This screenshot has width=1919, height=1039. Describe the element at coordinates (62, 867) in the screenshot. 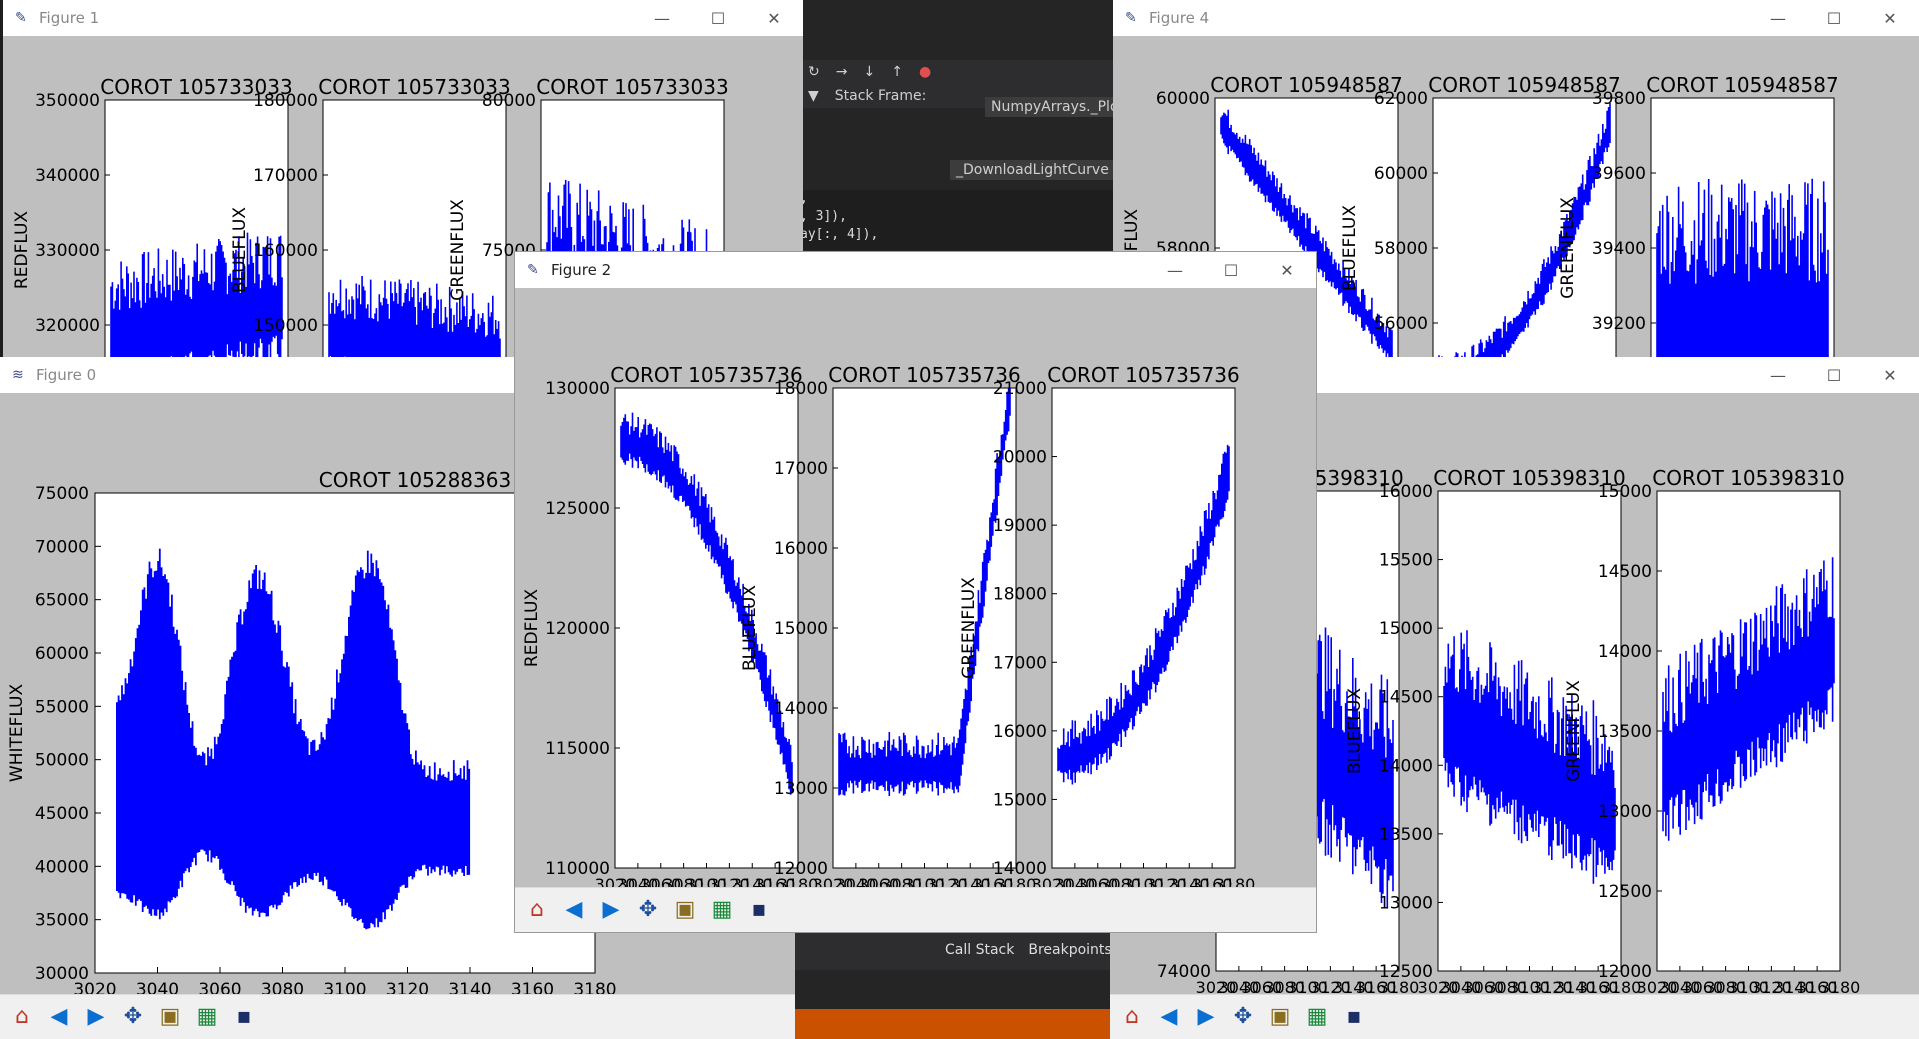

I see `y-tick-label: 40000` at that location.